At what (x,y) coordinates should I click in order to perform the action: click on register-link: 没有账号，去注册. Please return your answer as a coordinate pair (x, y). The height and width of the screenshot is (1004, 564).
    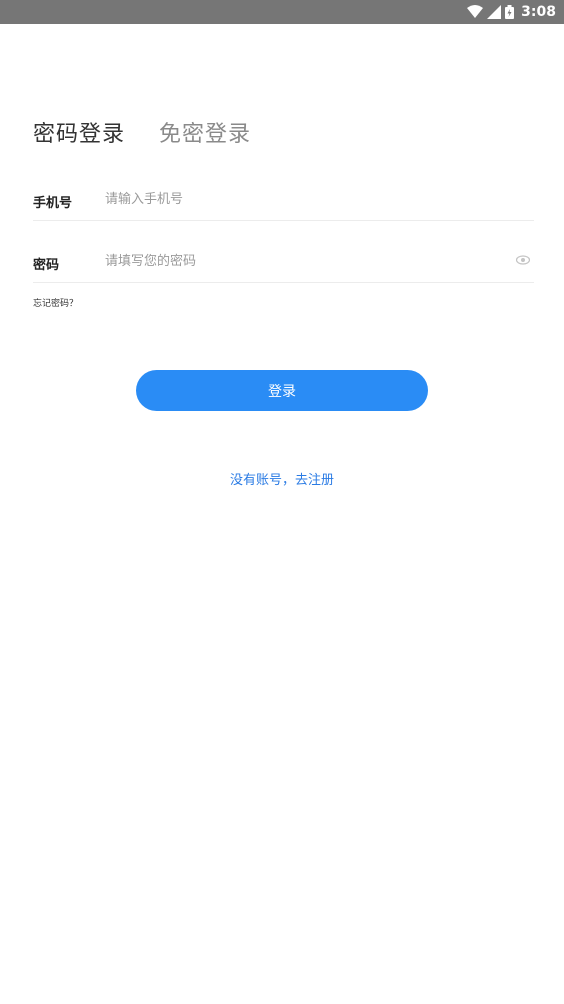
    Looking at the image, I should click on (282, 478).